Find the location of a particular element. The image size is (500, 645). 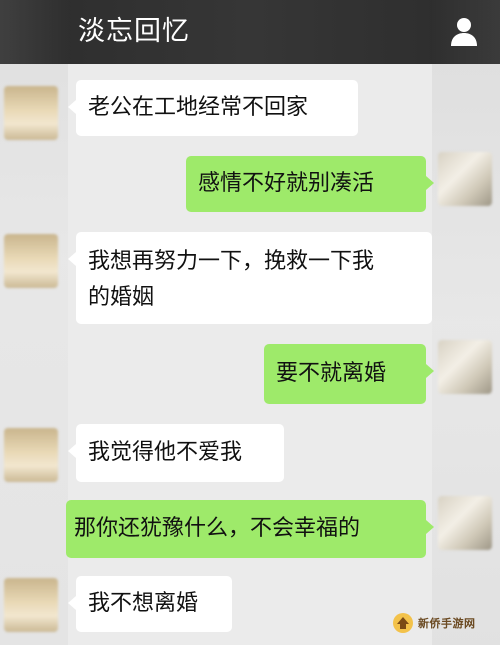

message-bubble: 我不想离婚 is located at coordinates (150, 604).